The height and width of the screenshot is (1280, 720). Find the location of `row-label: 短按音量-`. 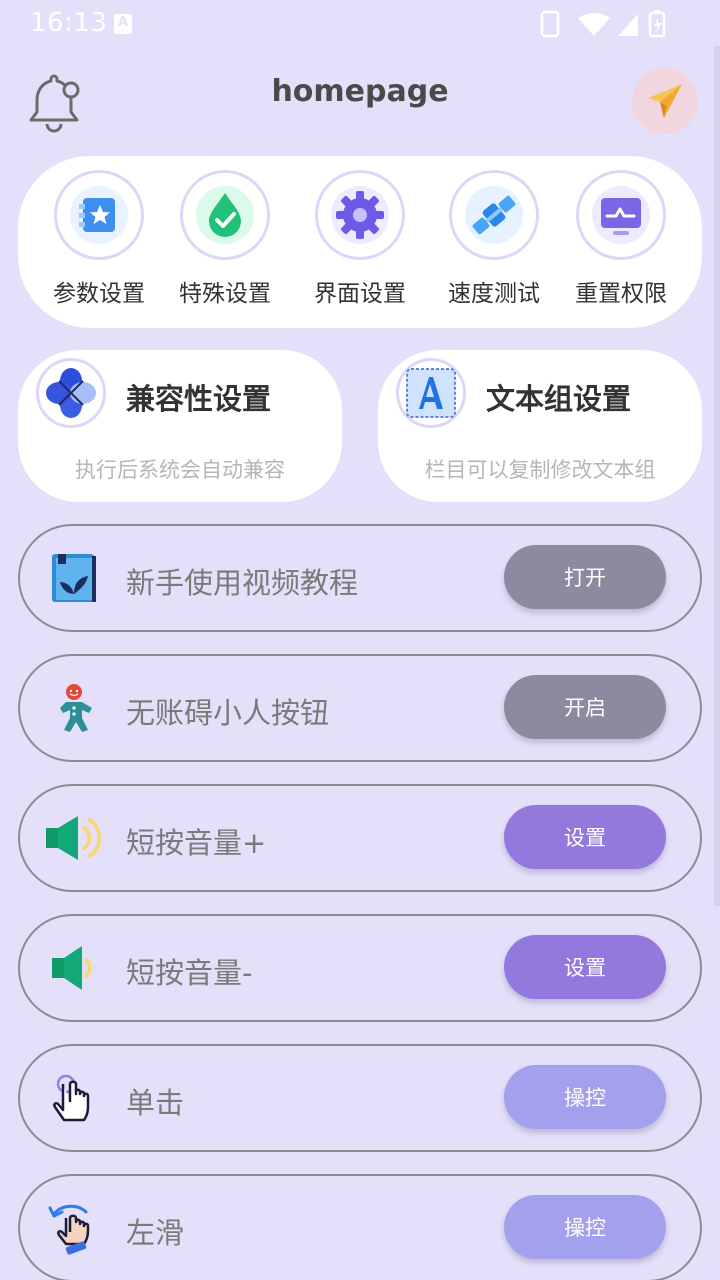

row-label: 短按音量- is located at coordinates (189, 973).